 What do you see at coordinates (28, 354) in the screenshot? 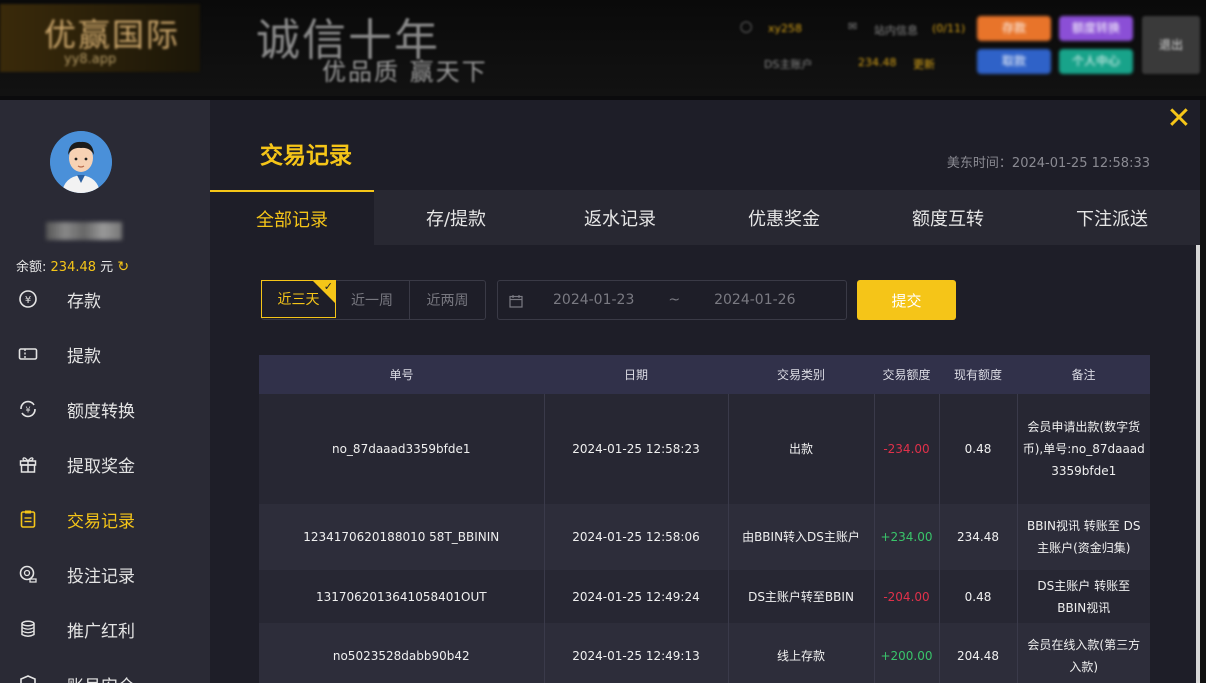
I see `ticket-icon` at bounding box center [28, 354].